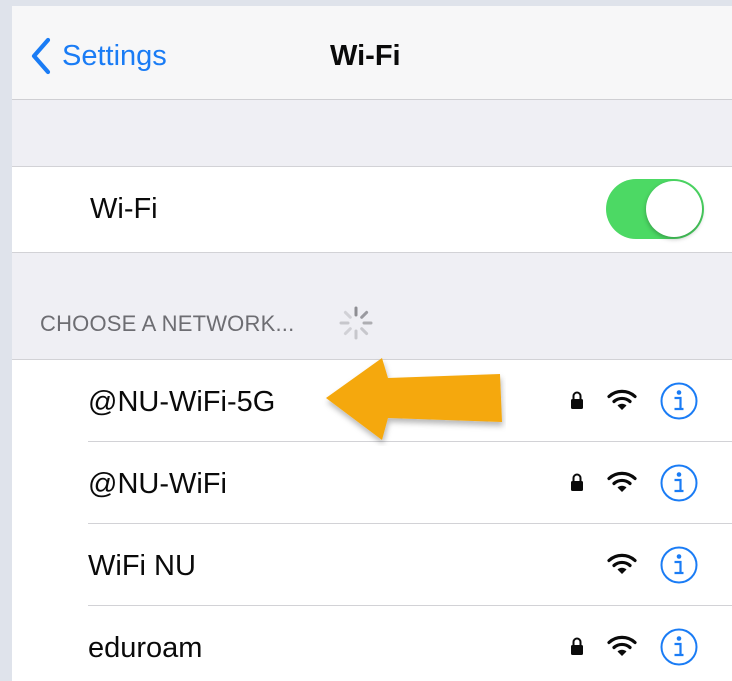 This screenshot has height=681, width=732. What do you see at coordinates (356, 323) in the screenshot?
I see `activity-spinner-icon` at bounding box center [356, 323].